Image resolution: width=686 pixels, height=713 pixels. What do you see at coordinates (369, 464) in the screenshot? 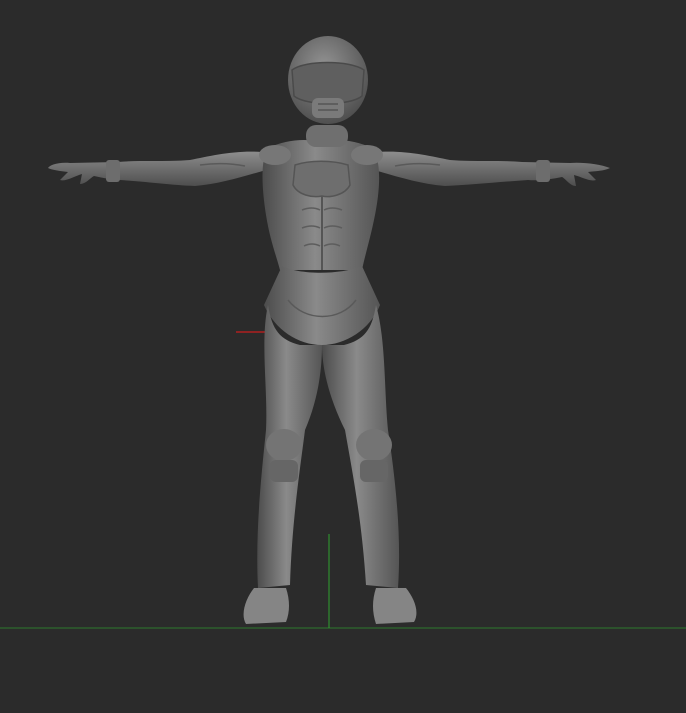
I see `right-leg` at bounding box center [369, 464].